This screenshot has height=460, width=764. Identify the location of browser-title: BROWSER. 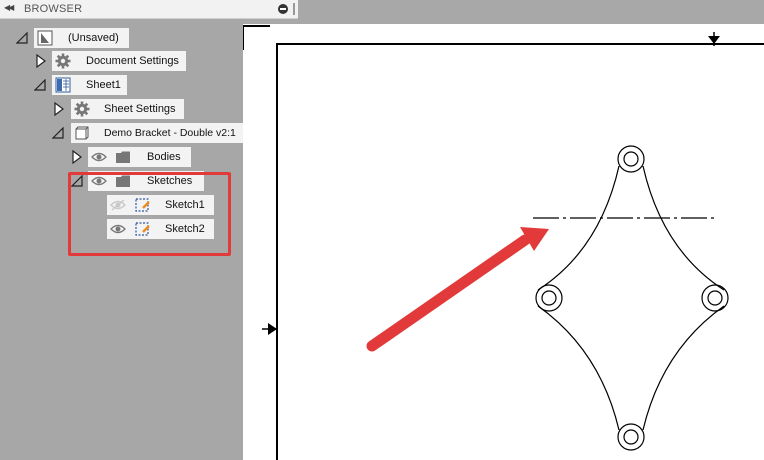
(53, 9).